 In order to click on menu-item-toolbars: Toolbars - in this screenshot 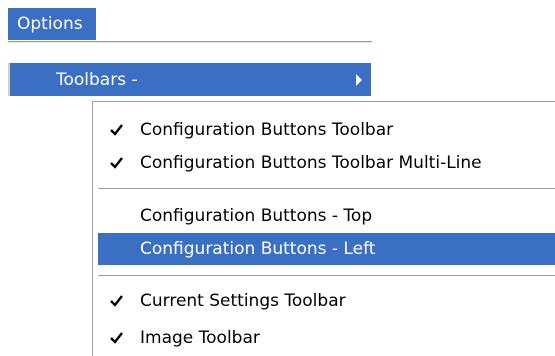, I will do `click(189, 79)`.